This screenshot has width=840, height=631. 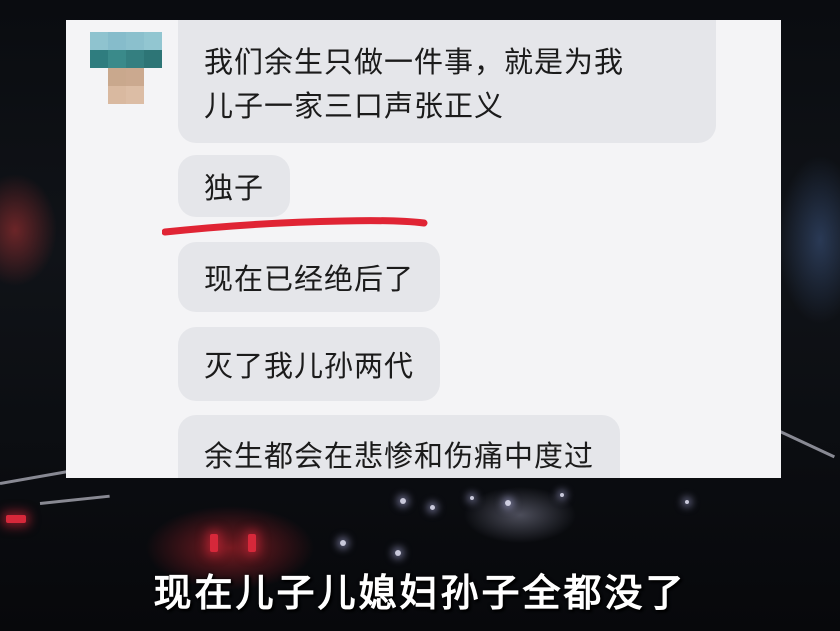 I want to click on red-underline-mark, so click(x=295, y=226).